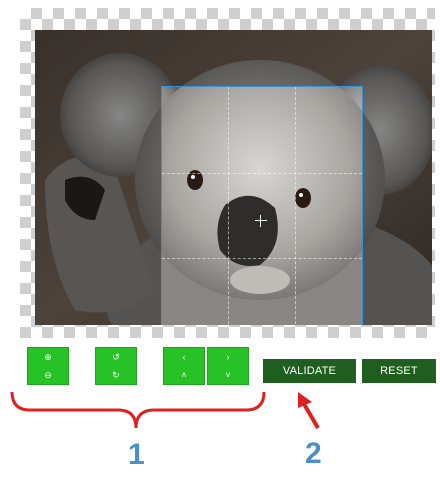  Describe the element at coordinates (311, 416) in the screenshot. I see `annotation-arrow-shaft` at that location.